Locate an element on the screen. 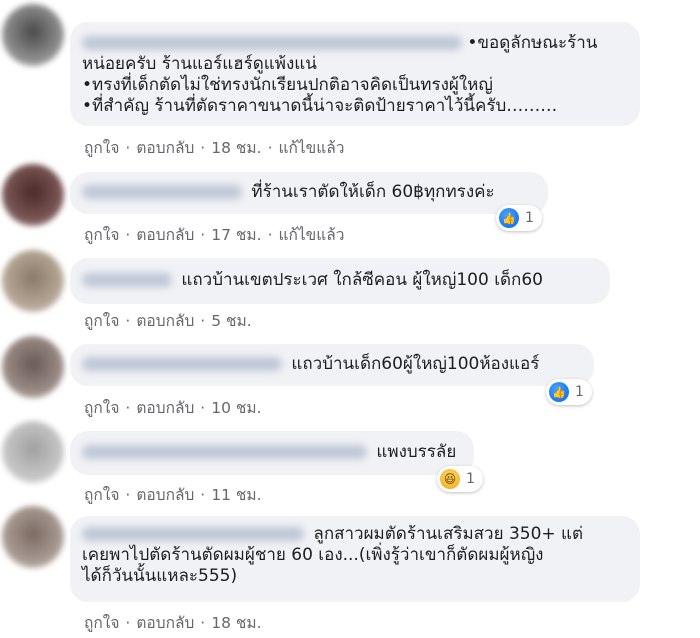  comment-actions: ถูกใจ · ตอบกลับ · 17 ชม. · แก้ไขแล้ว is located at coordinates (214, 235).